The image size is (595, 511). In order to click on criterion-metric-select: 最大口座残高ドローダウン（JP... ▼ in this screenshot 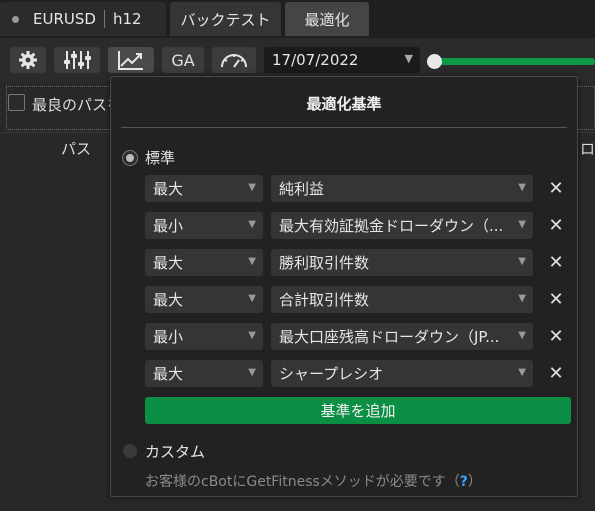, I will do `click(402, 336)`.